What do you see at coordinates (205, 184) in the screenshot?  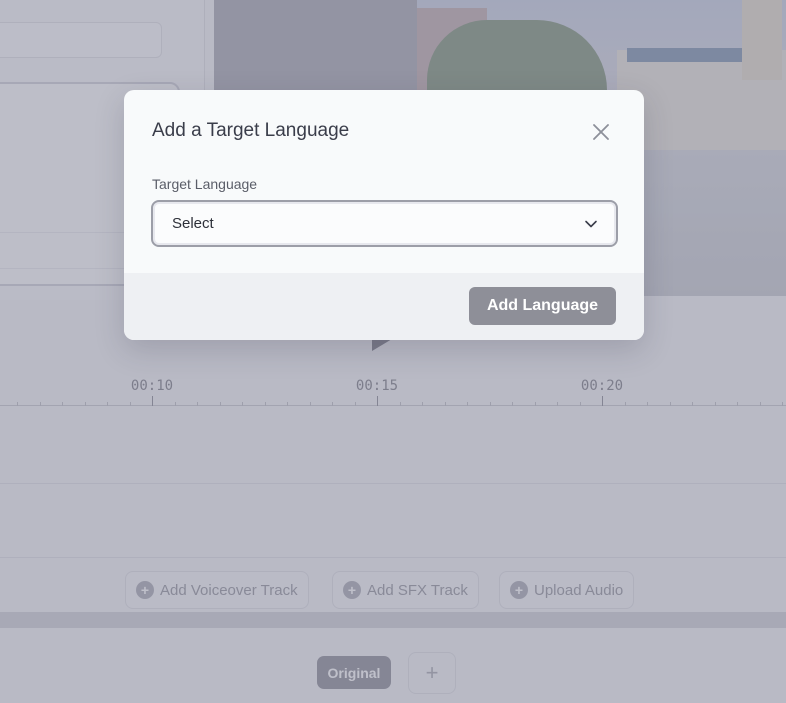 I see `target-language-label: Target Language` at bounding box center [205, 184].